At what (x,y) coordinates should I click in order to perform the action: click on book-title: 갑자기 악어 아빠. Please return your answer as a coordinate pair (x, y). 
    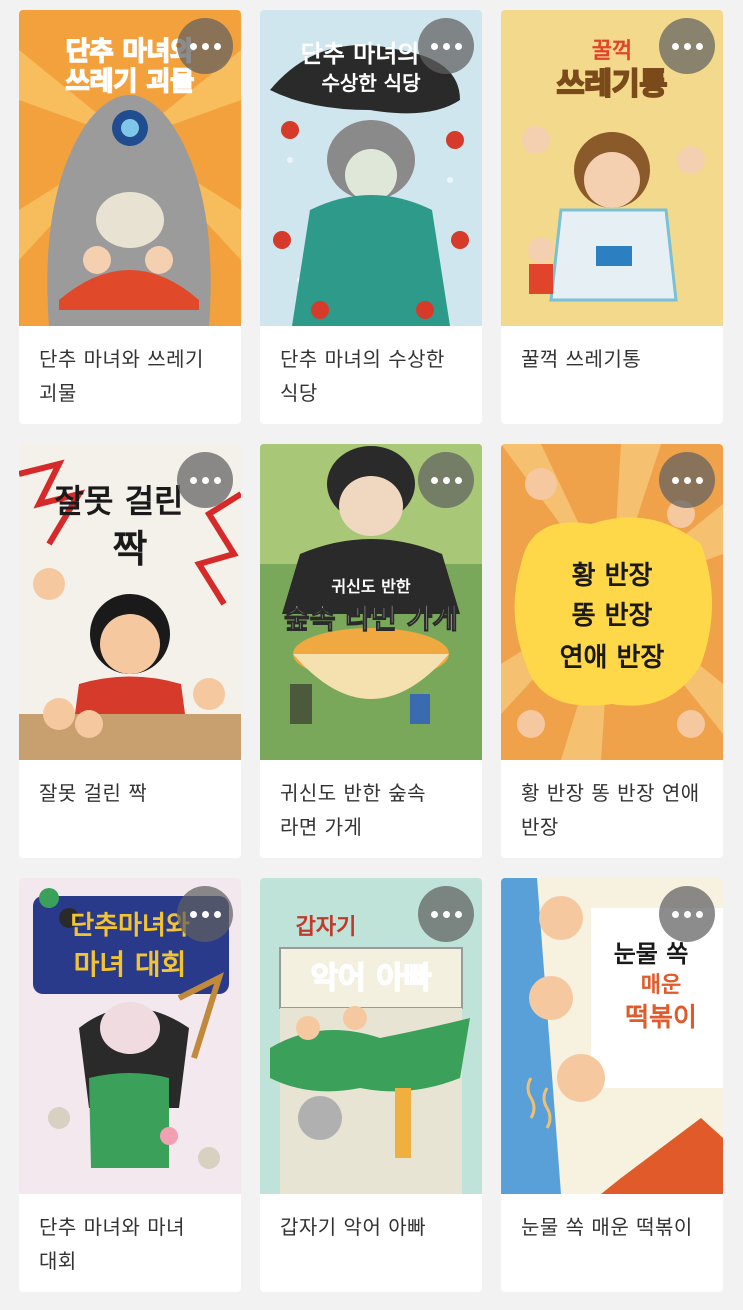
    Looking at the image, I should click on (374, 1227).